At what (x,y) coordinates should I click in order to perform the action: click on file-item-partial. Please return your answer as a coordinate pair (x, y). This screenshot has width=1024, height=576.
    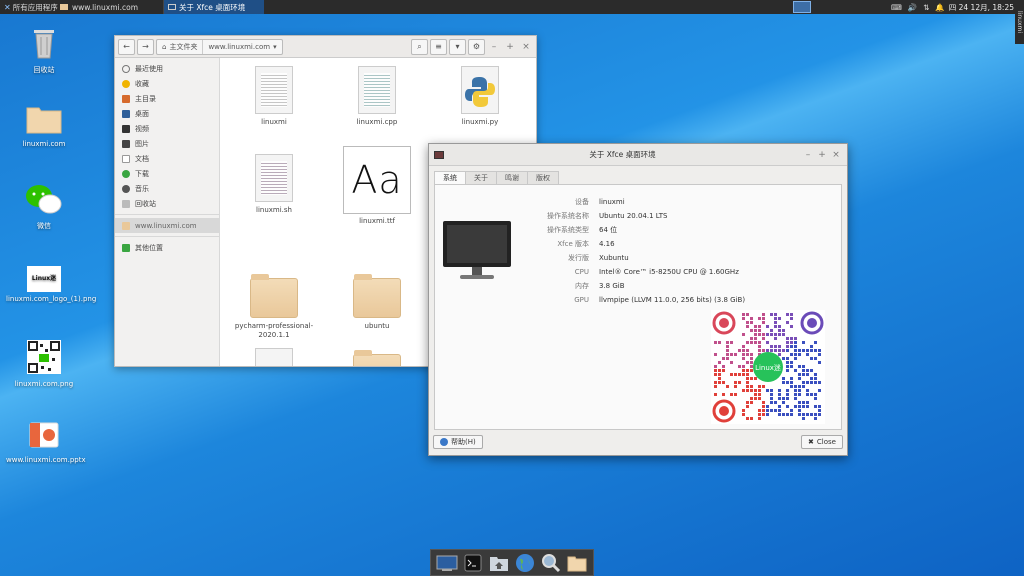
    Looking at the image, I should click on (274, 357).